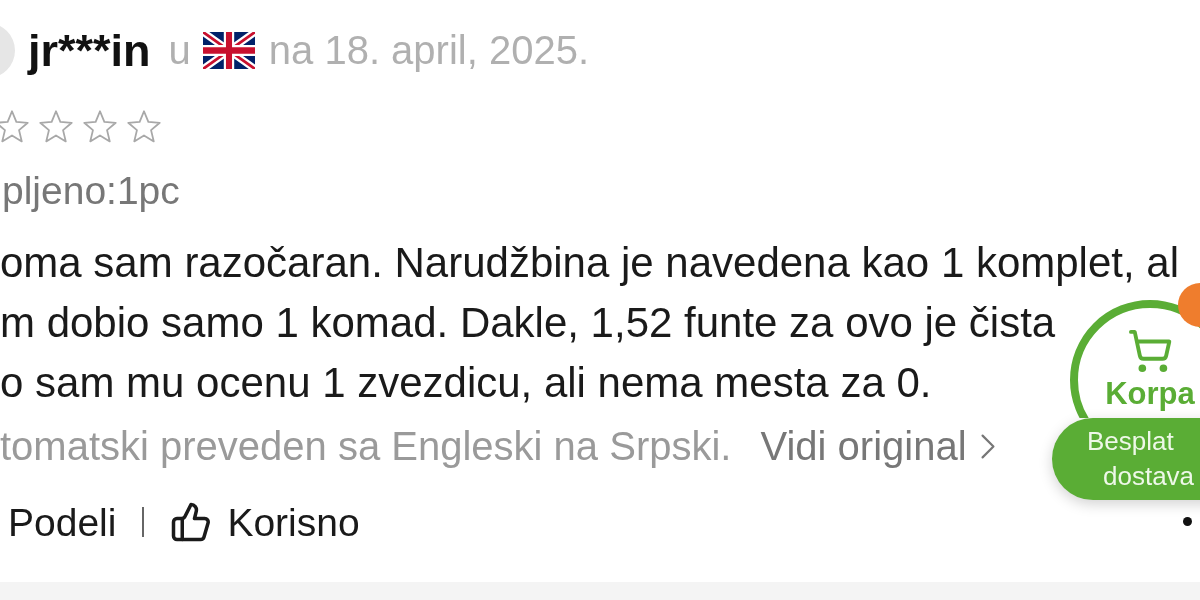 The width and height of the screenshot is (1200, 600). Describe the element at coordinates (987, 446) in the screenshot. I see `chevron-right-icon` at that location.